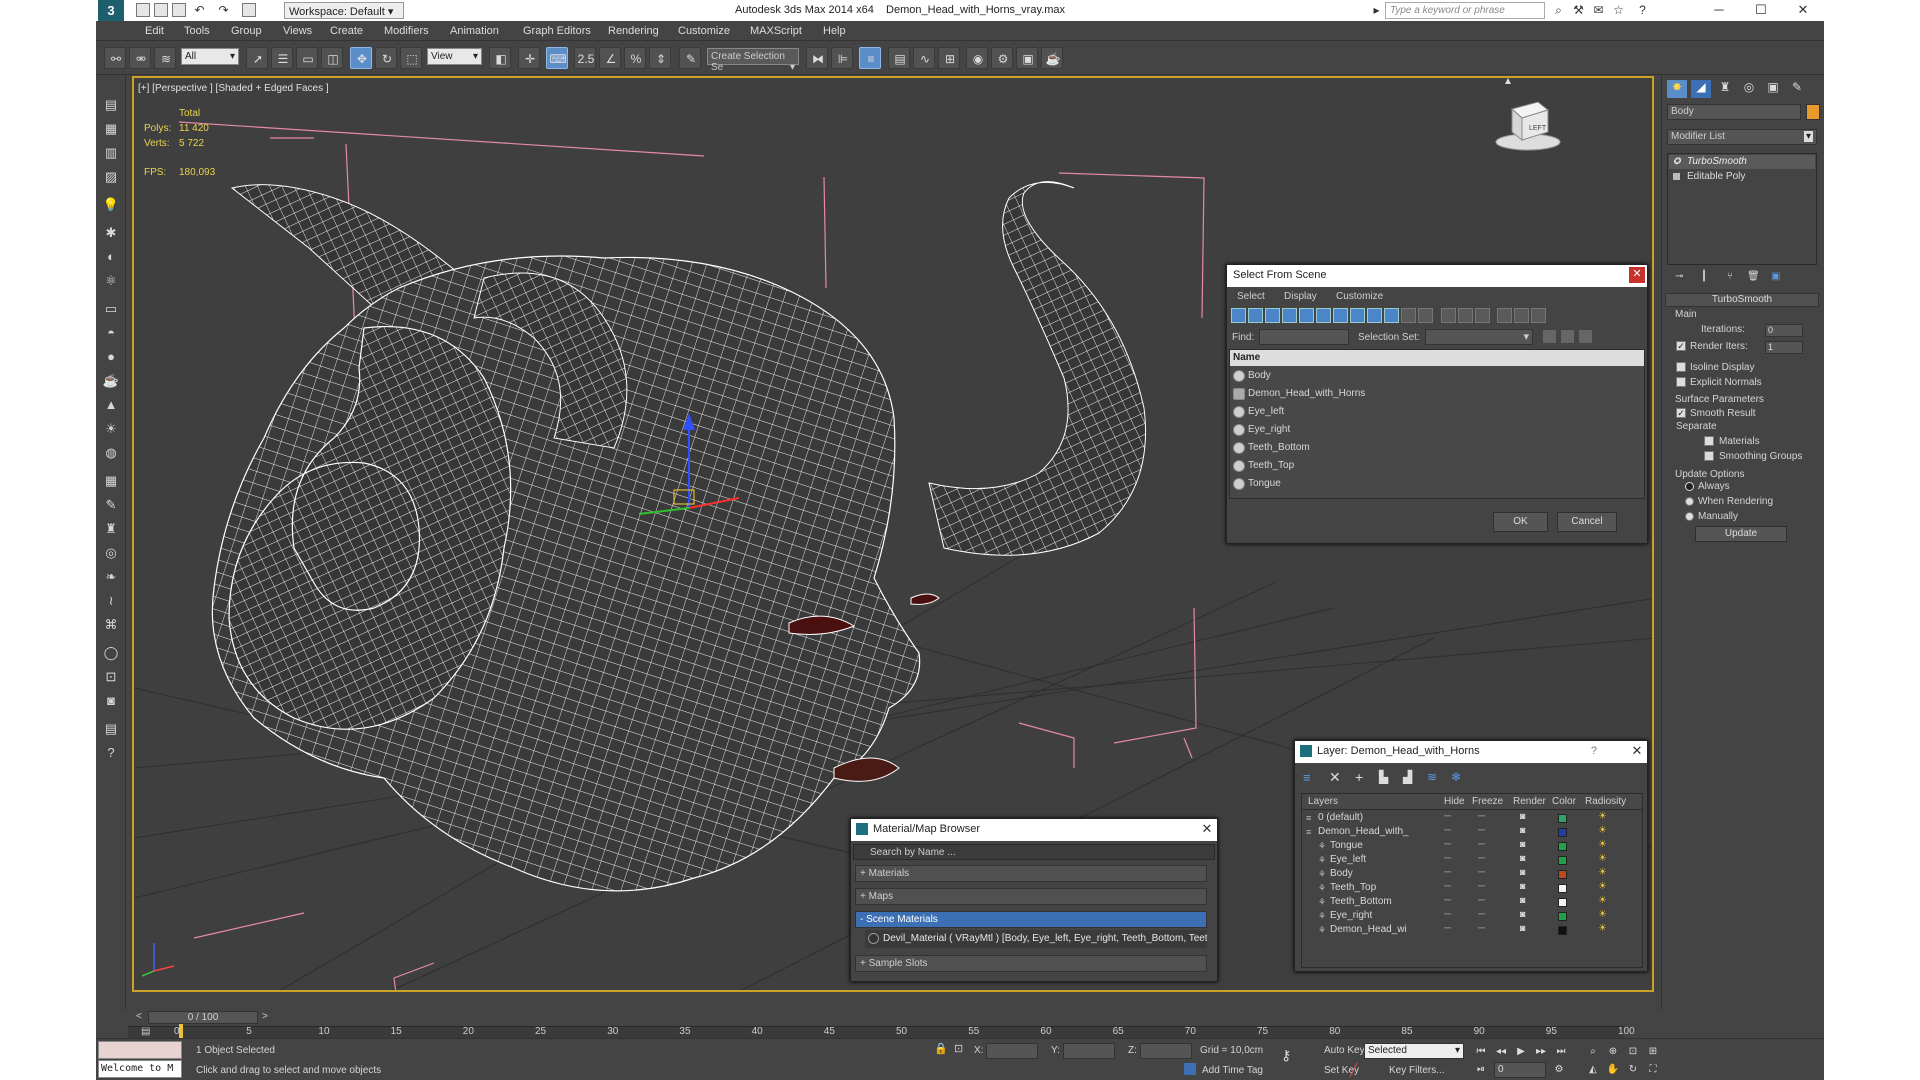 This screenshot has height=1080, width=1920. Describe the element at coordinates (332, 58) in the screenshot. I see `window-crossing-icon: ◫` at that location.